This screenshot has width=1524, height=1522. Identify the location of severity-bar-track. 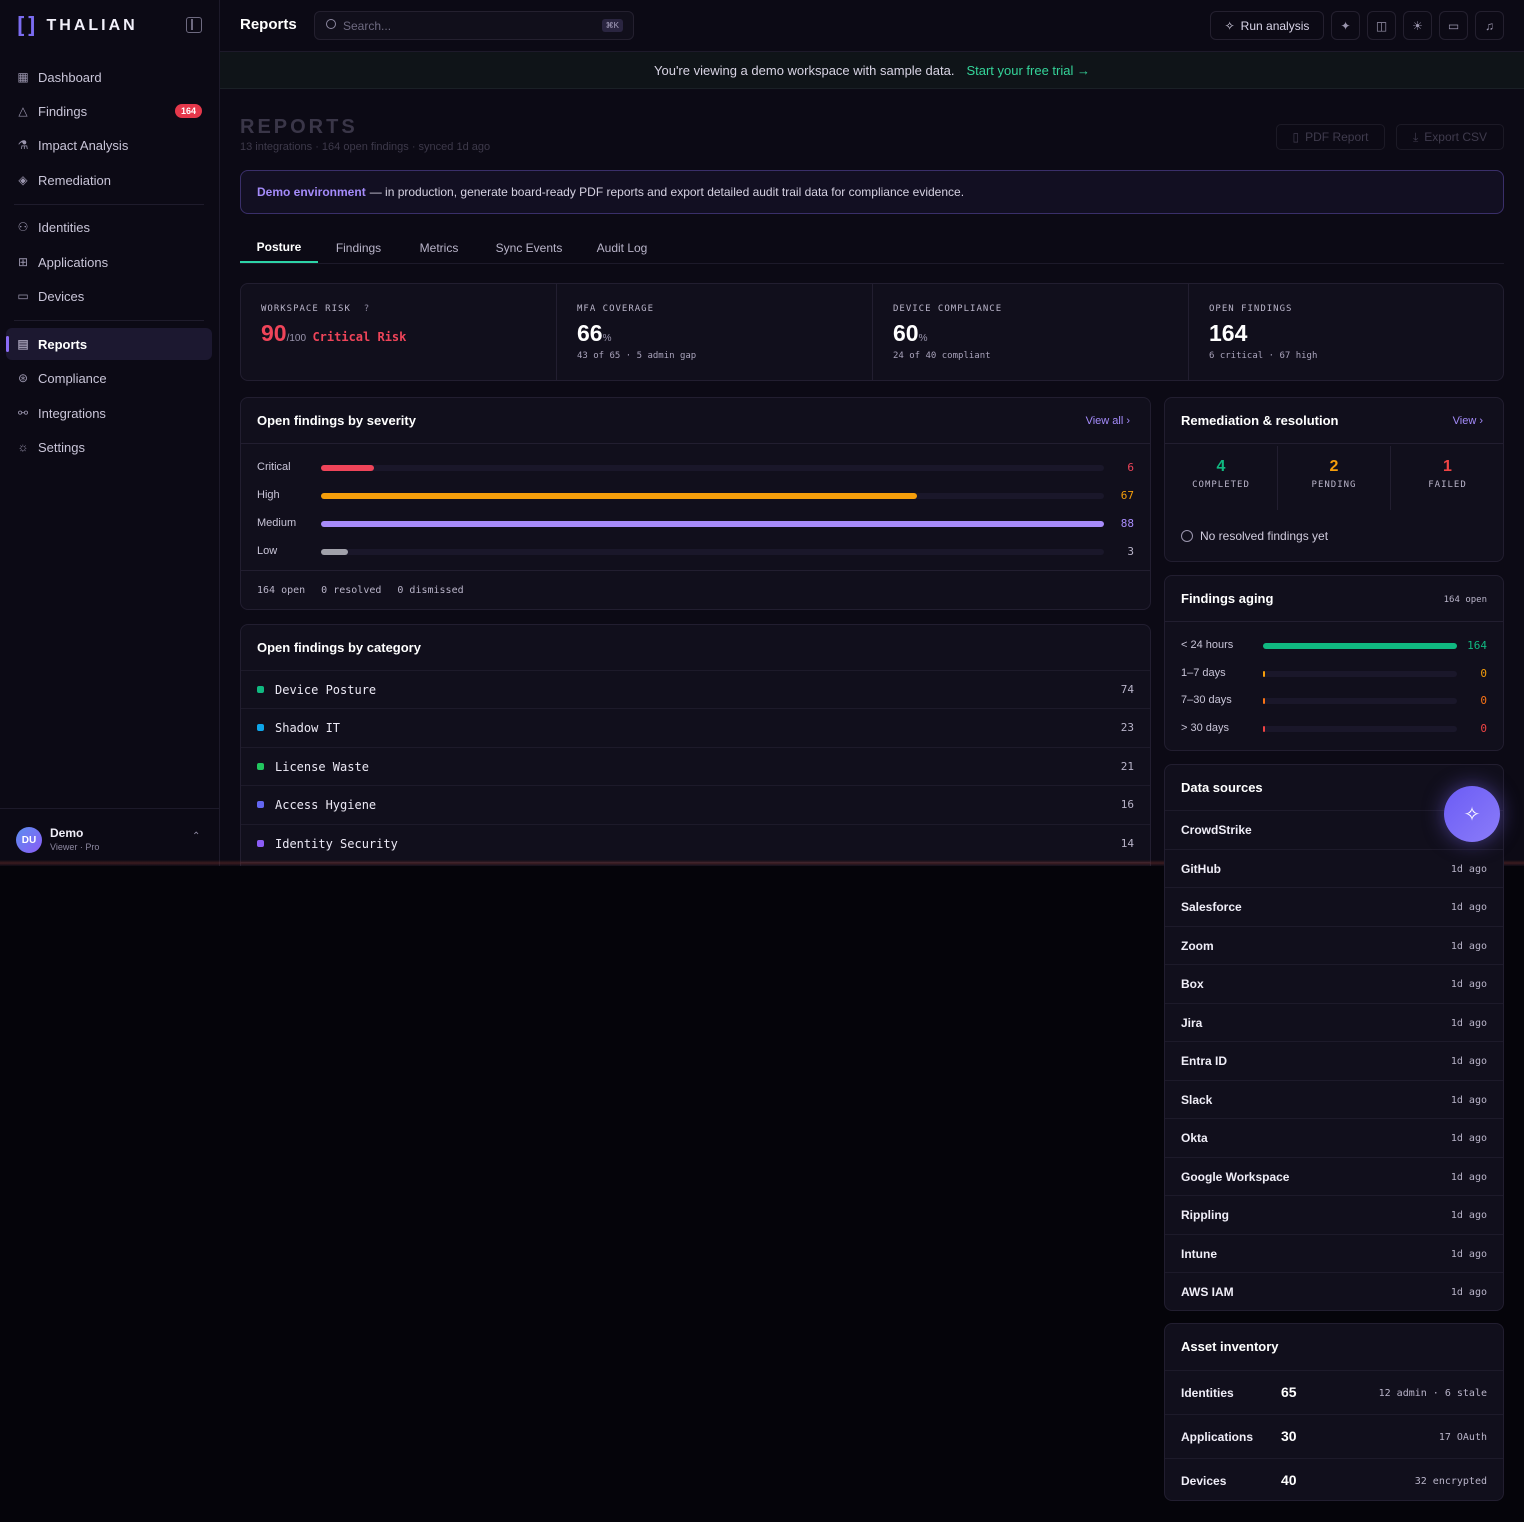
(712, 552).